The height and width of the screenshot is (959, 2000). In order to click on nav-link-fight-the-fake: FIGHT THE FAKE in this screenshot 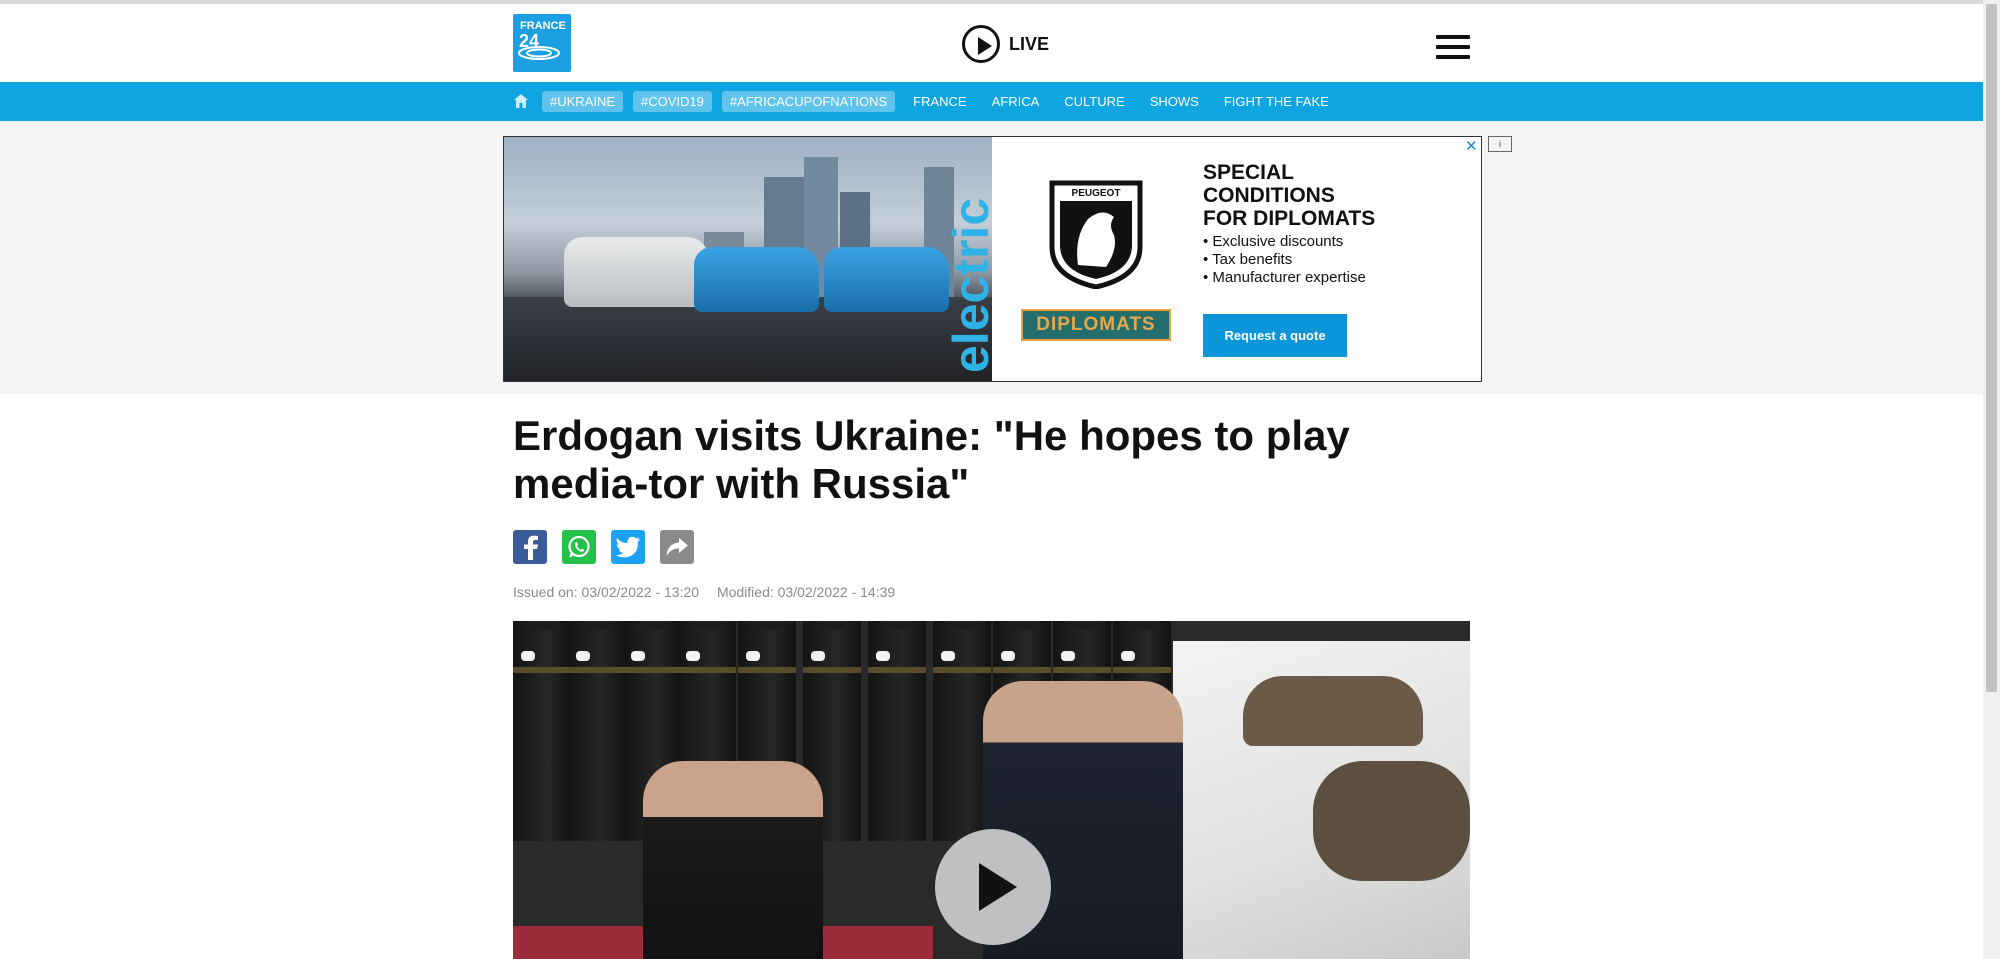, I will do `click(1276, 101)`.